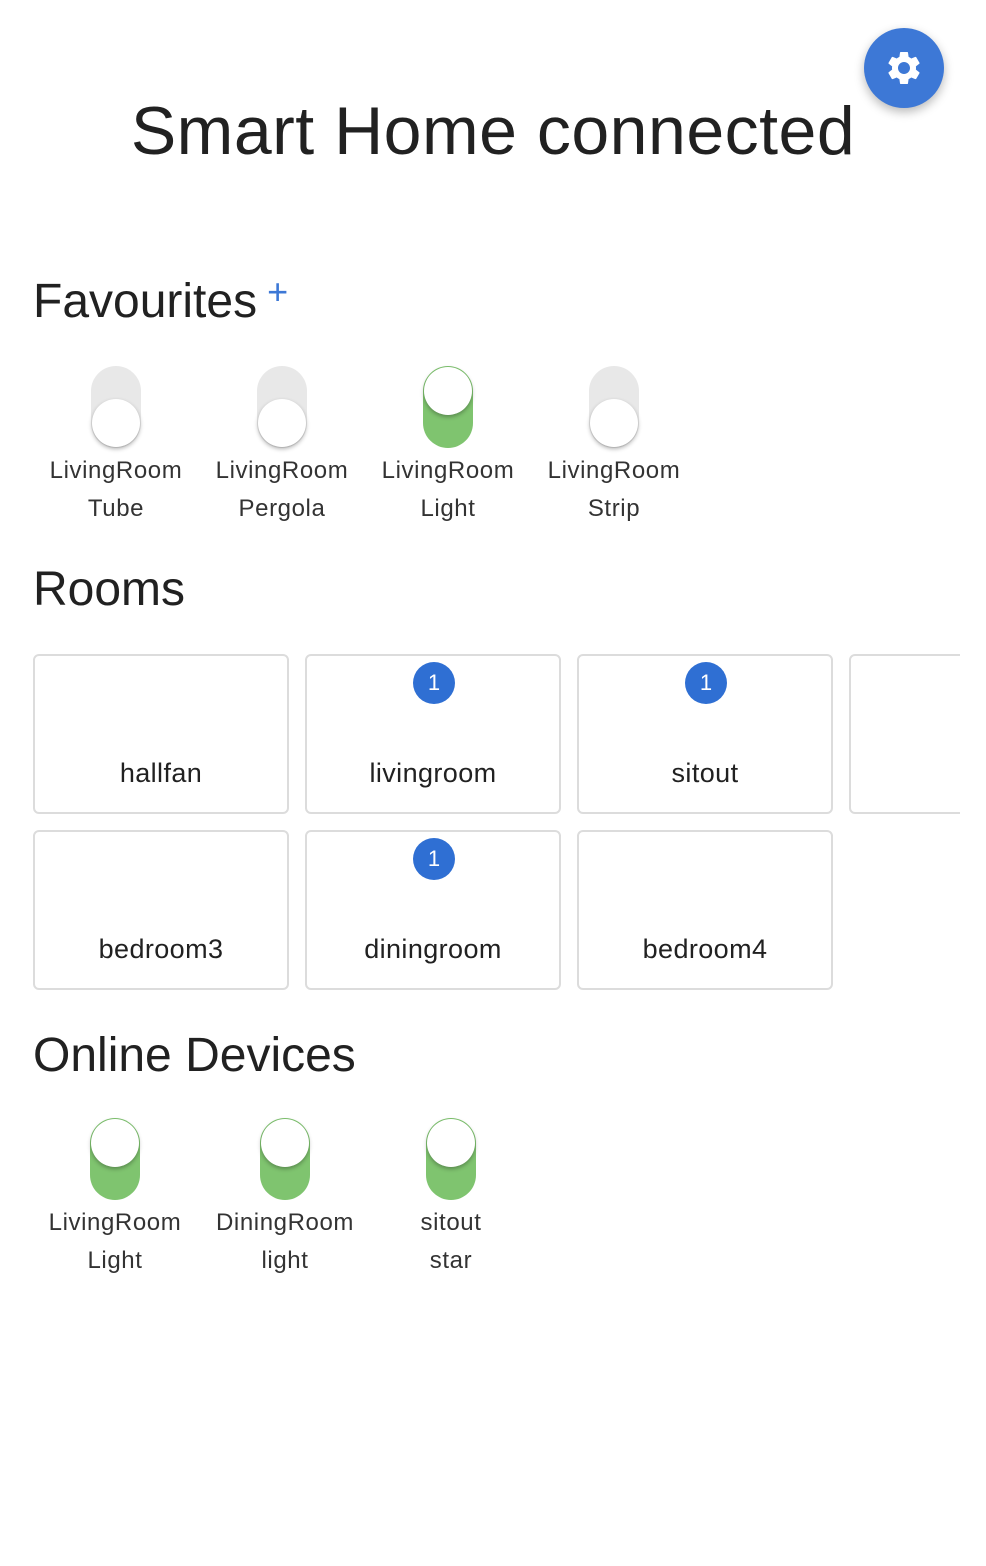 Image resolution: width=986 pixels, height=1566 pixels. What do you see at coordinates (282, 508) in the screenshot?
I see `device-name-line2: Pergola` at bounding box center [282, 508].